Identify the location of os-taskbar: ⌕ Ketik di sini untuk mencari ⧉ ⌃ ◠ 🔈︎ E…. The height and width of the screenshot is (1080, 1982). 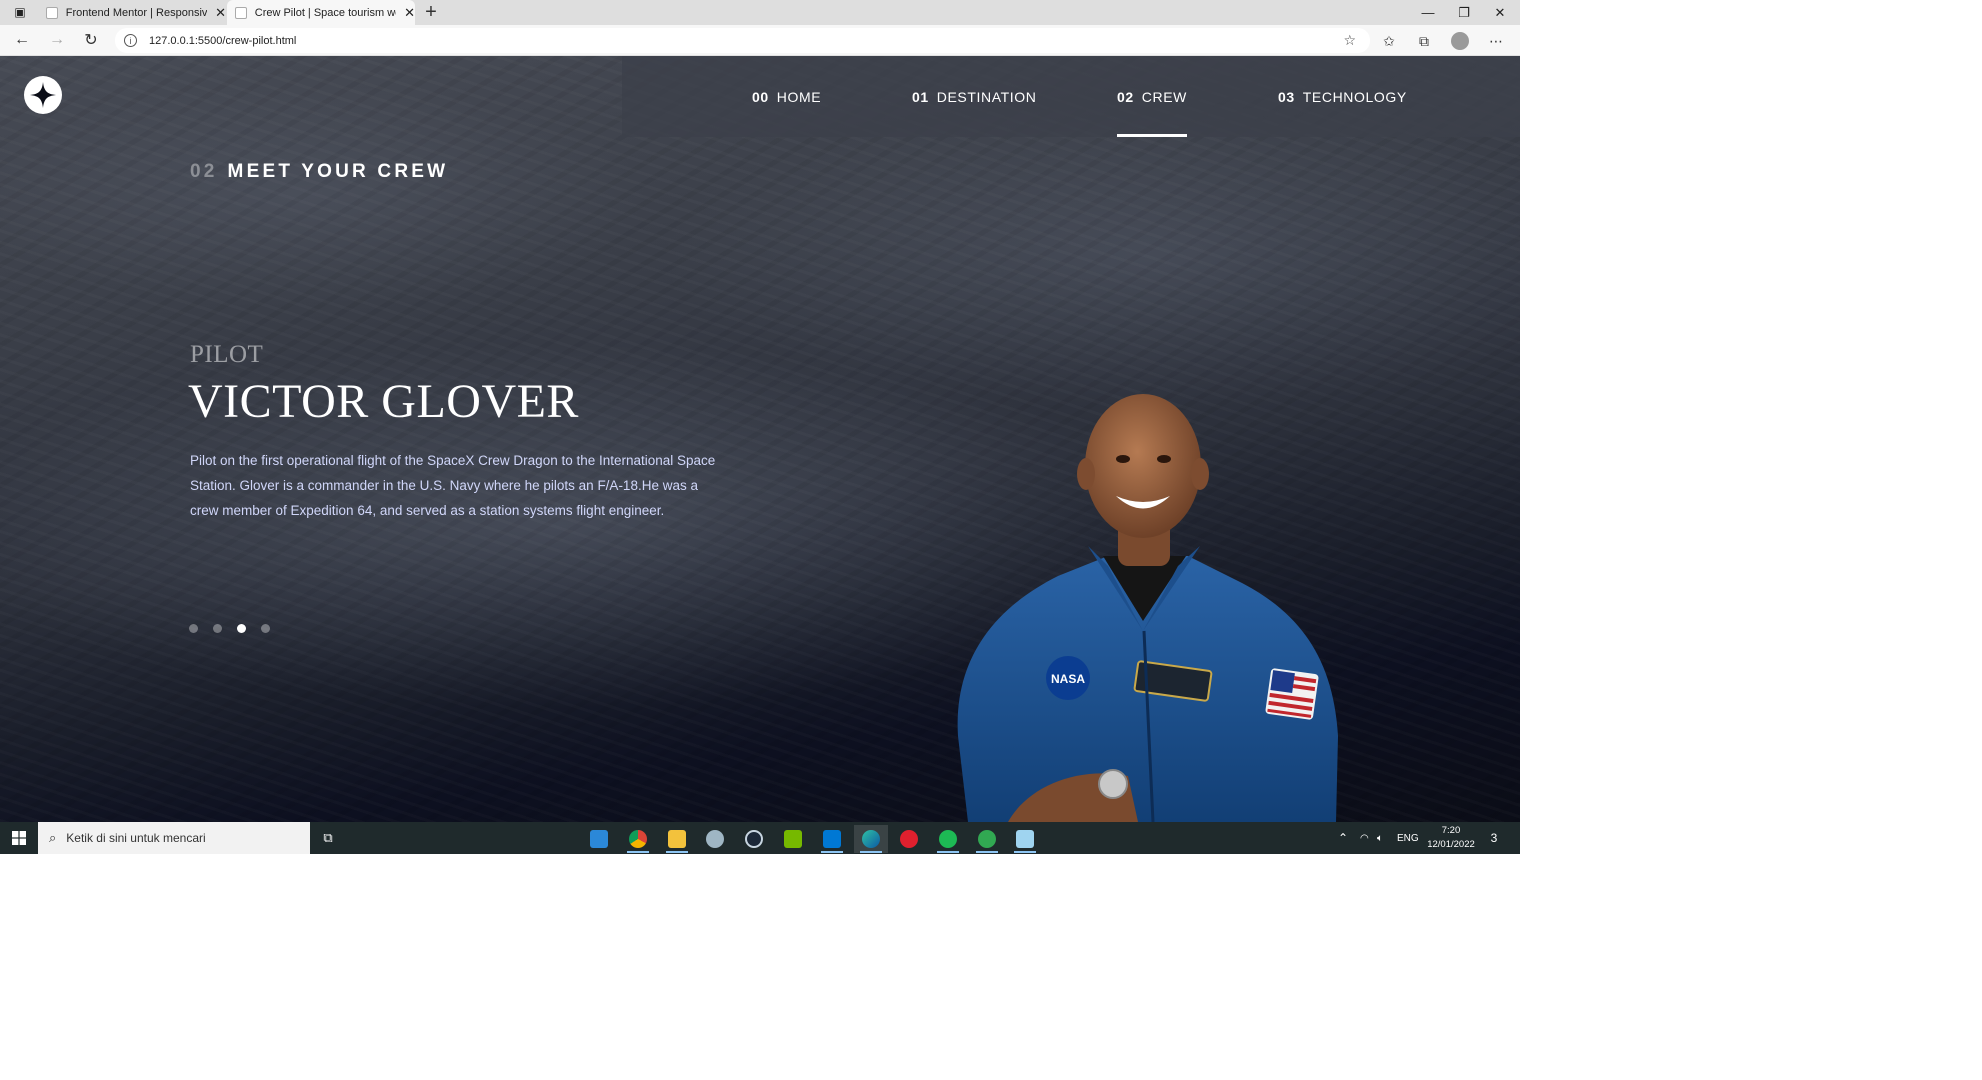
(760, 838).